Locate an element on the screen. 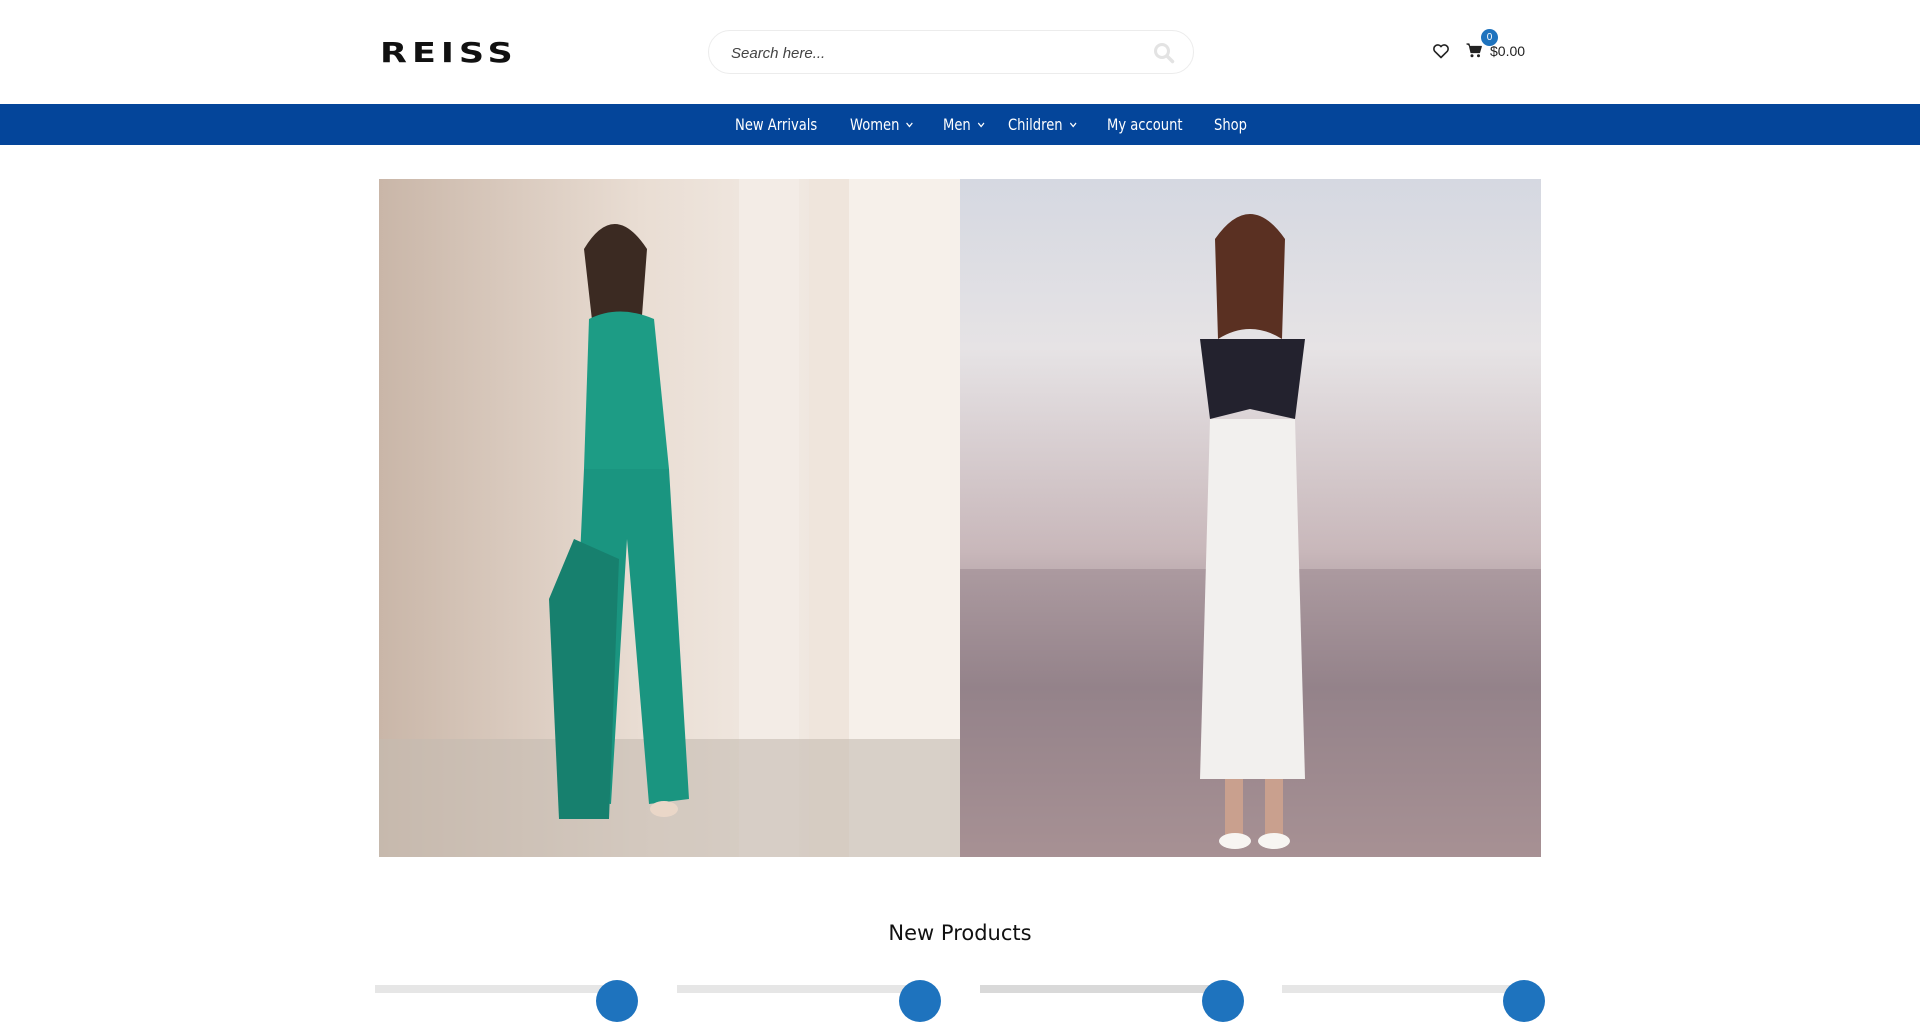 This screenshot has width=1920, height=1022. nav-item-label: Children is located at coordinates (1035, 124).